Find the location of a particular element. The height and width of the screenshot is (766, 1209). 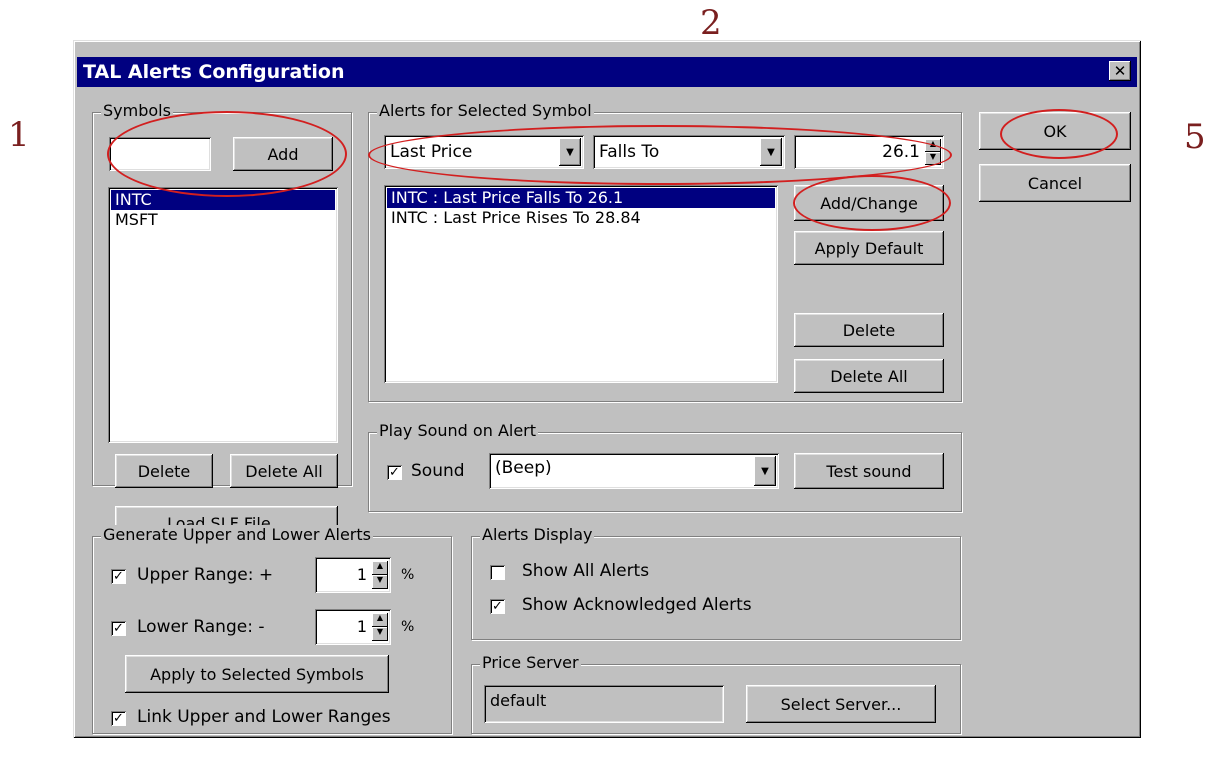

show-all-alerts-checkbox is located at coordinates (497, 572).